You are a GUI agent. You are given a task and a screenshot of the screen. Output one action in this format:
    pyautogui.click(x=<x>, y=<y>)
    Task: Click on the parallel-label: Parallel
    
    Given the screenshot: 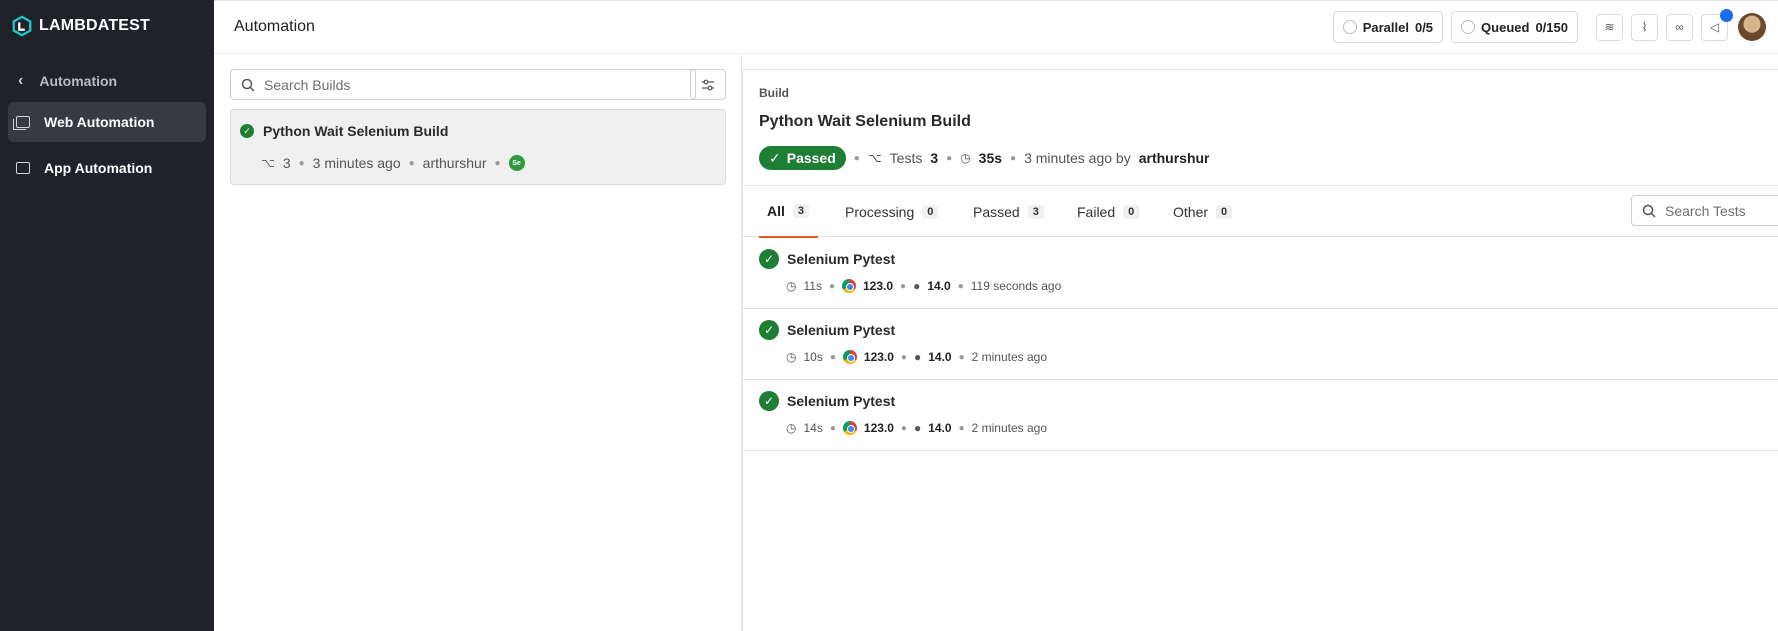 What is the action you would take?
    pyautogui.click(x=1385, y=27)
    